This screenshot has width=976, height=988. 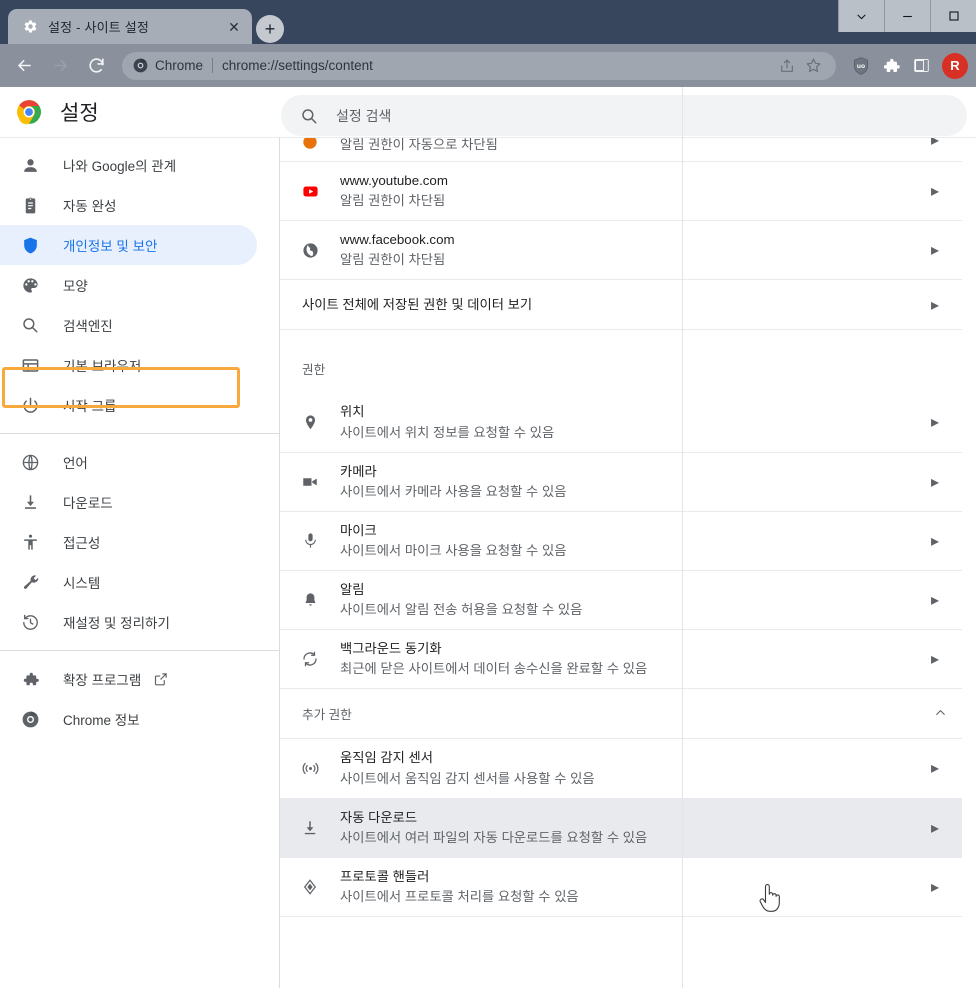 What do you see at coordinates (128, 405) in the screenshot?
I see `sidebar-item-on-startup: 시작 그룹` at bounding box center [128, 405].